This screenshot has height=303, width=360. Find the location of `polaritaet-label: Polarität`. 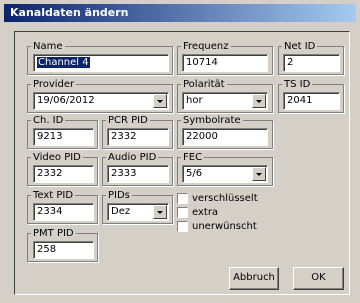

polaritaet-label: Polarität is located at coordinates (204, 84).